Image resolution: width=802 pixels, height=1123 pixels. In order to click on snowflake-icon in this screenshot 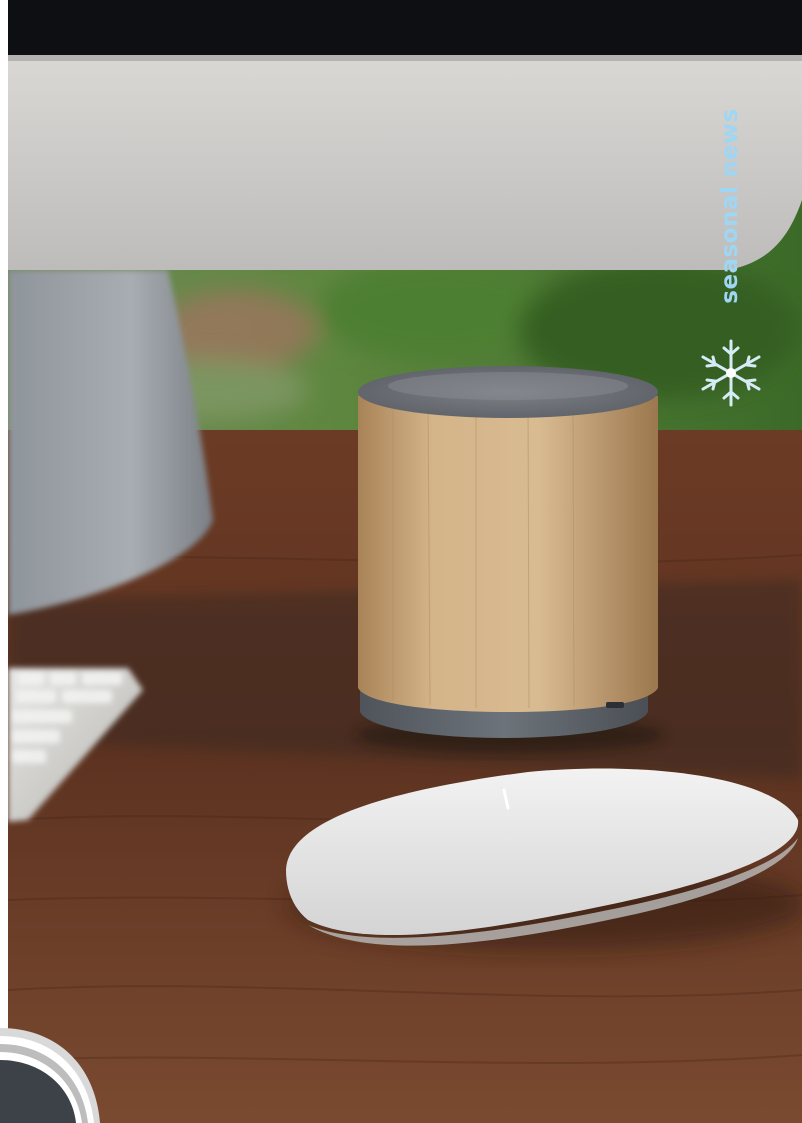, I will do `click(731, 373)`.